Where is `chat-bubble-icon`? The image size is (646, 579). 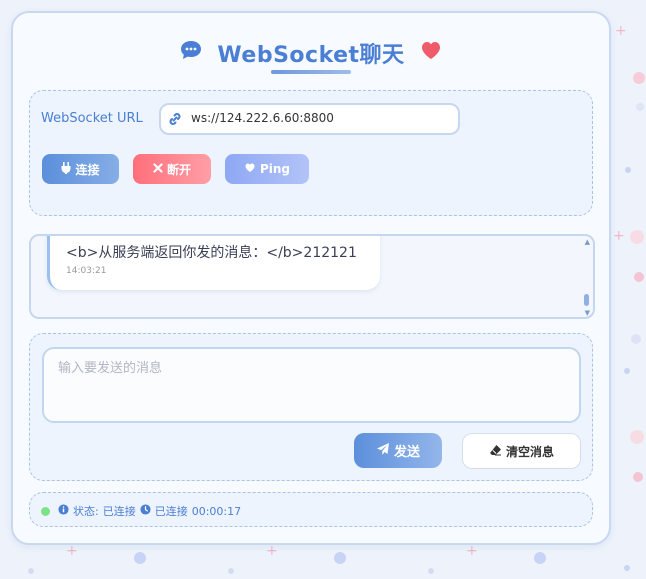 chat-bubble-icon is located at coordinates (191, 53).